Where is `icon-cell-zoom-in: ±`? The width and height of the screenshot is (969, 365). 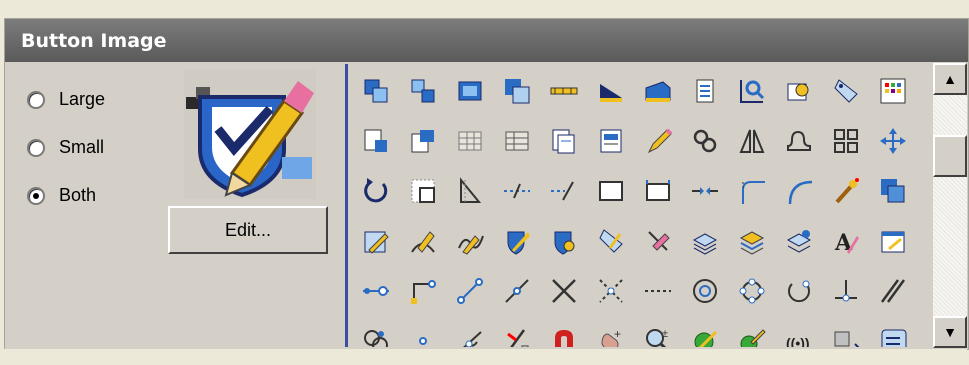 icon-cell-zoom-in: ± is located at coordinates (657, 331).